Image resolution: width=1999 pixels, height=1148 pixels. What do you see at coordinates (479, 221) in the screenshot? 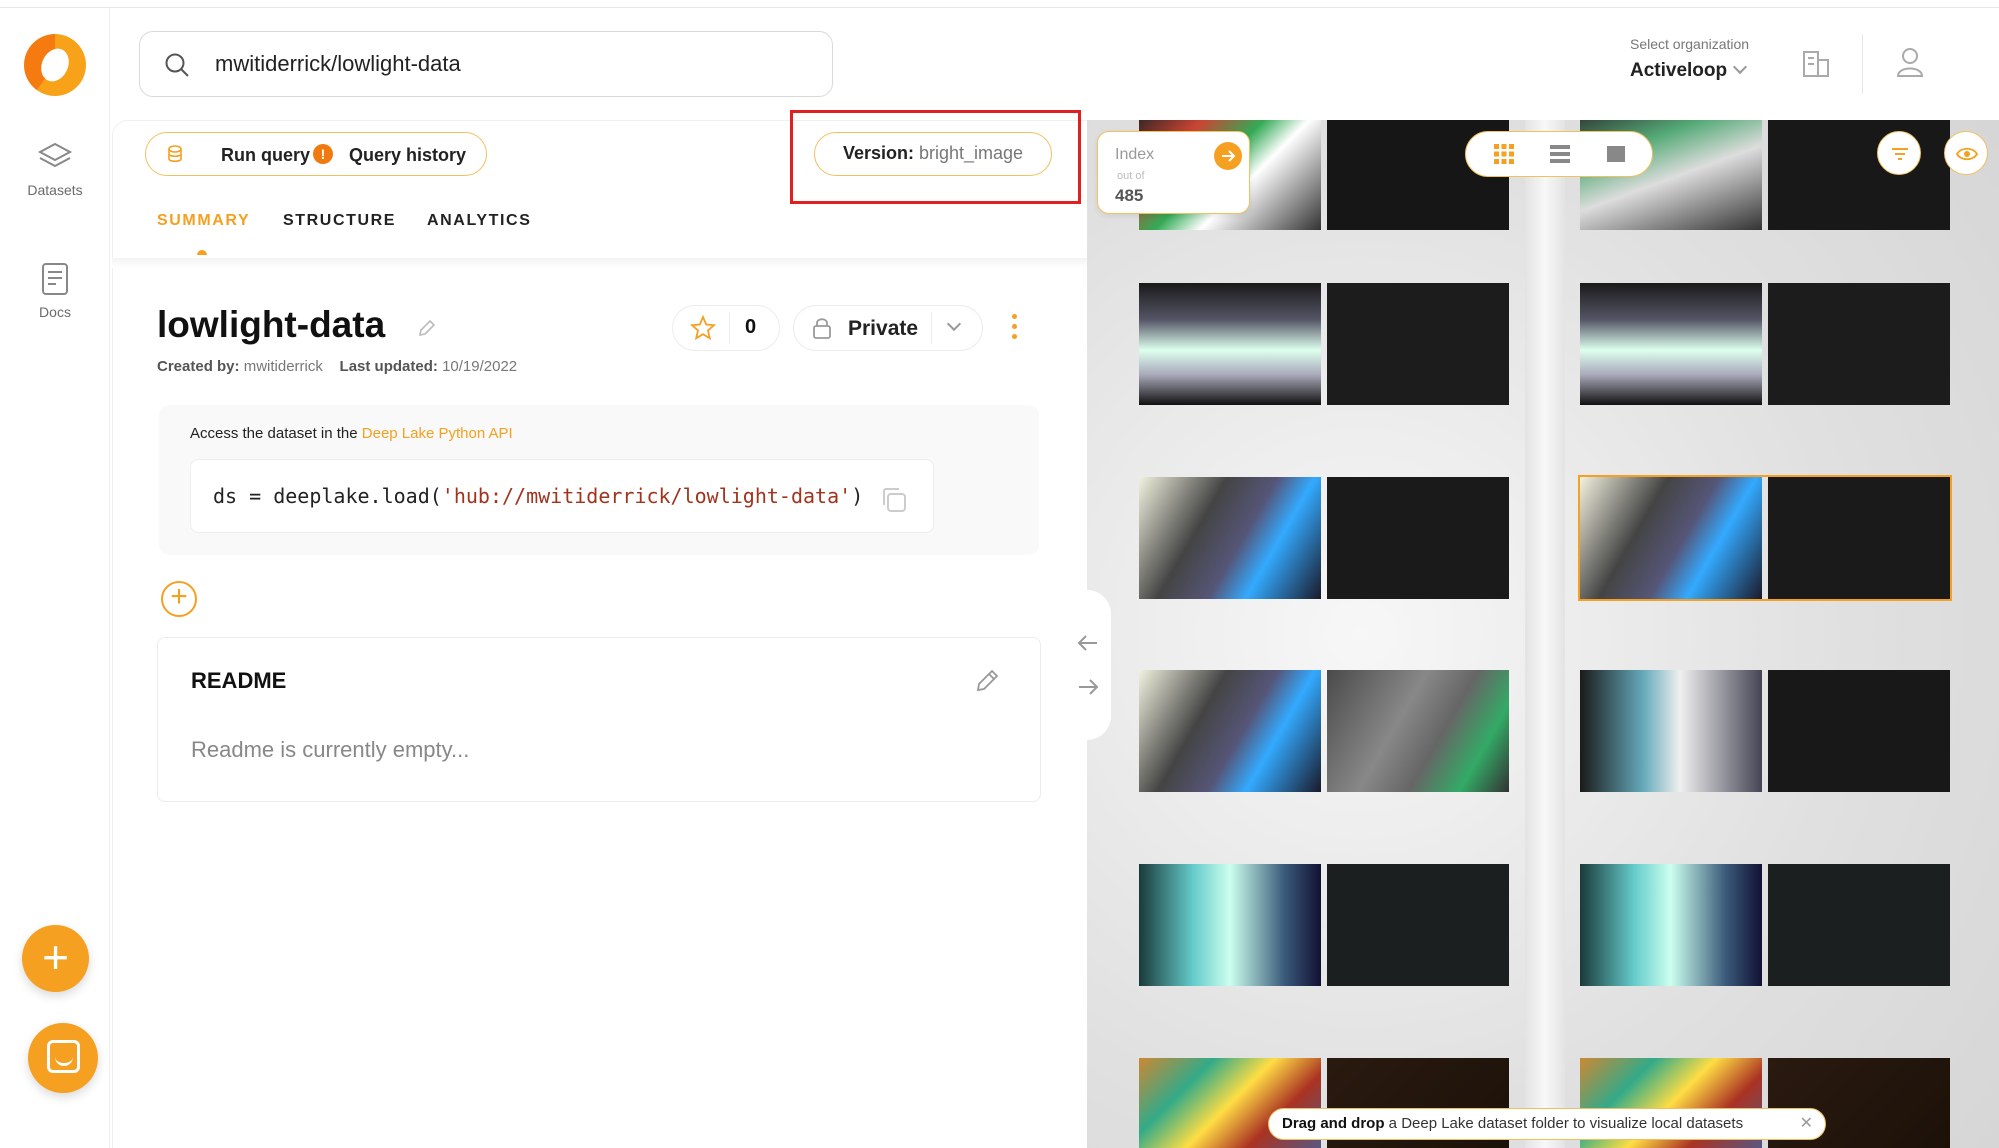
I see `tab-analytics: ANALYTICS` at bounding box center [479, 221].